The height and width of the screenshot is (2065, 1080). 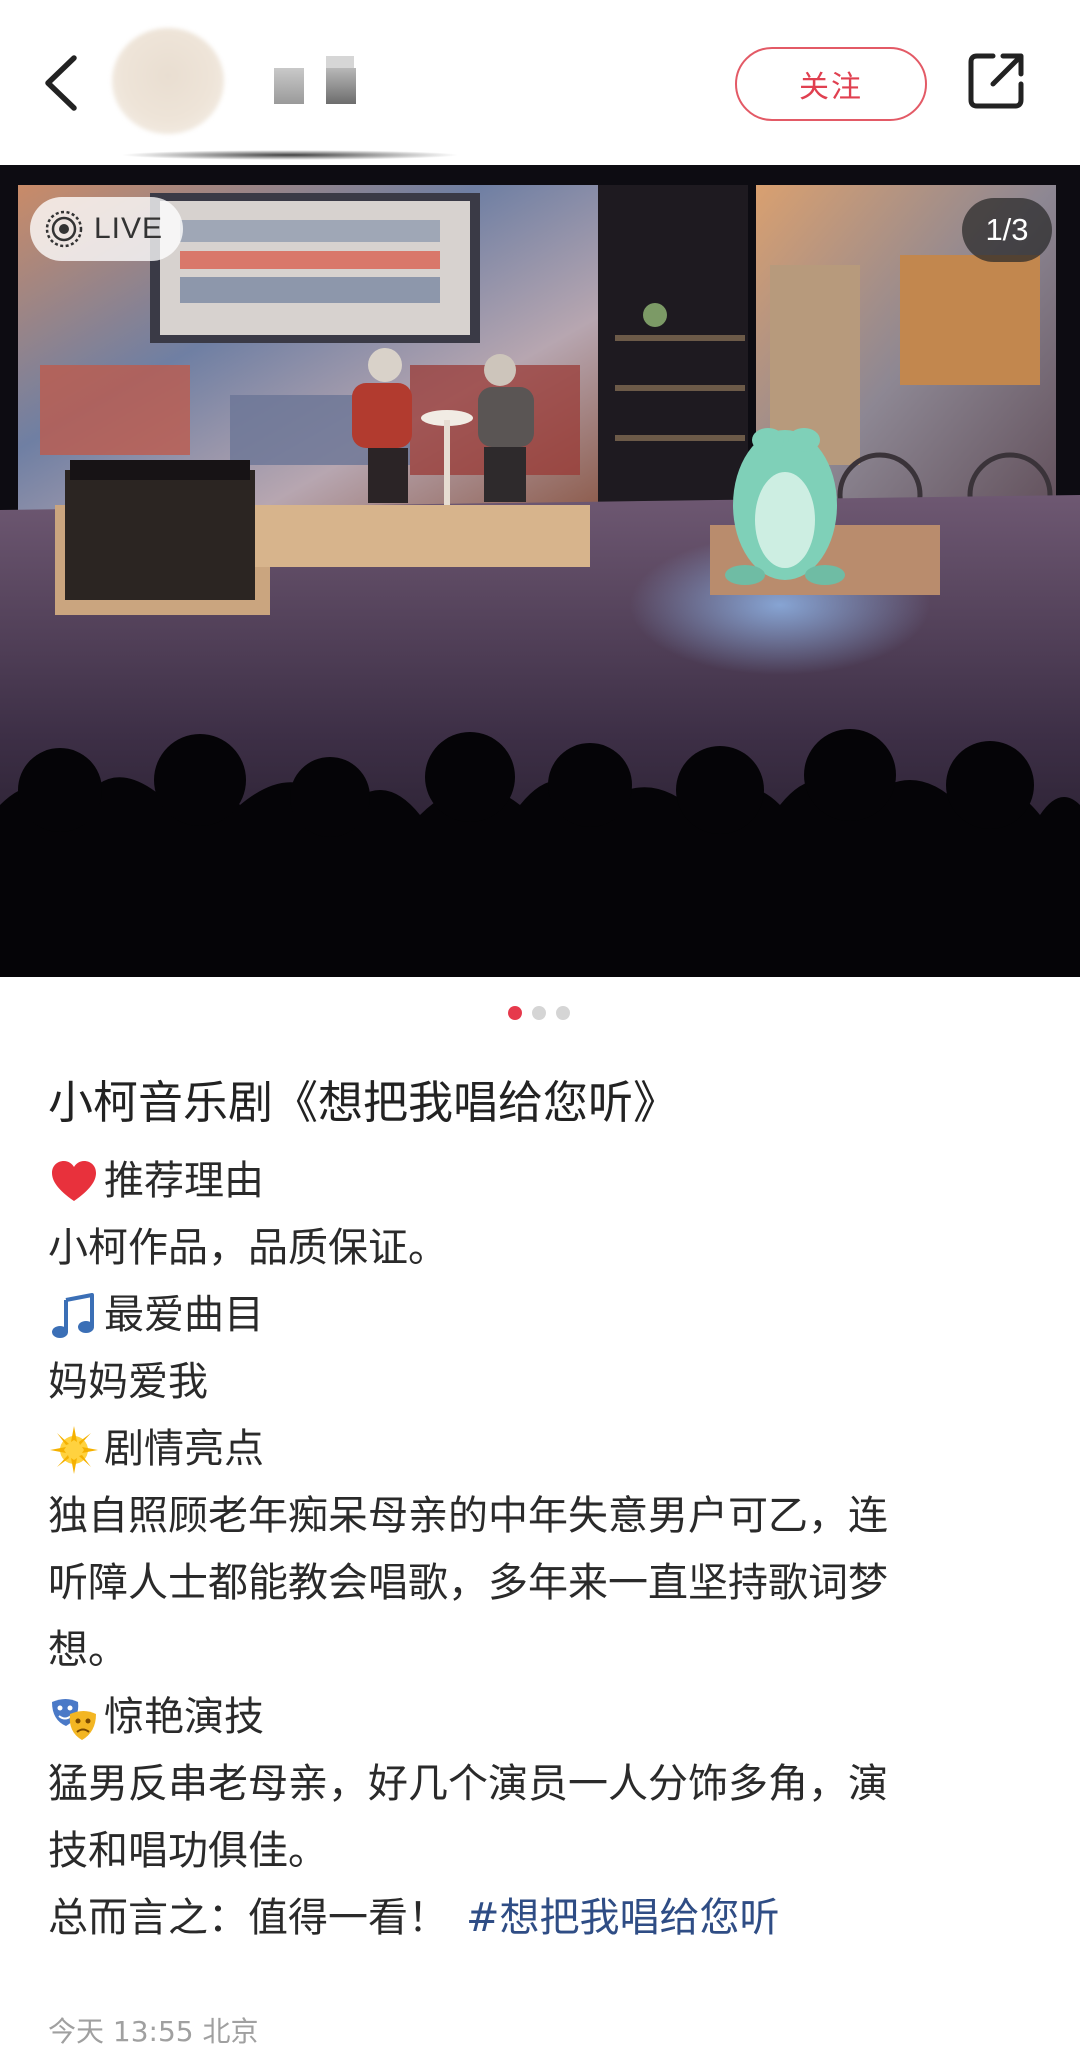 I want to click on section-text: 听障人士都能教会唱歌，多年来一直坚持歌词梦, so click(x=548, y=1583).